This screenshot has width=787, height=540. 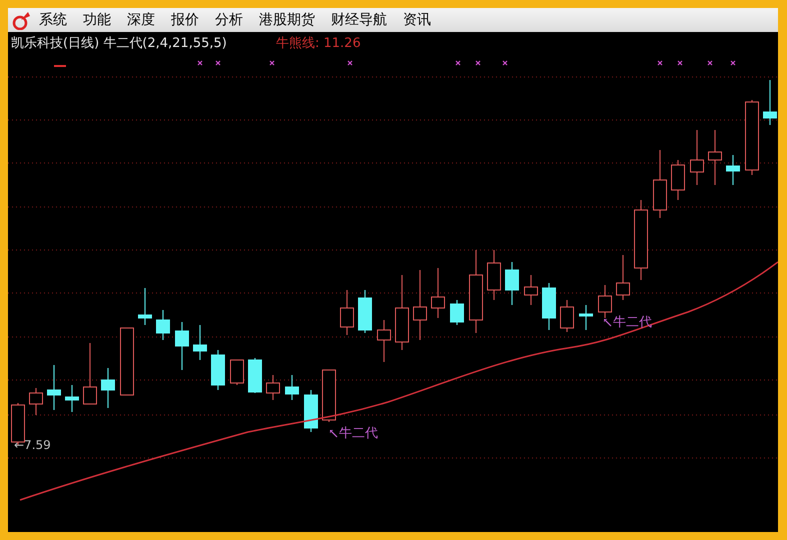 I want to click on chart-title: 凯乐科技(日线) 牛二代(2,4,21,55,5), so click(x=119, y=44).